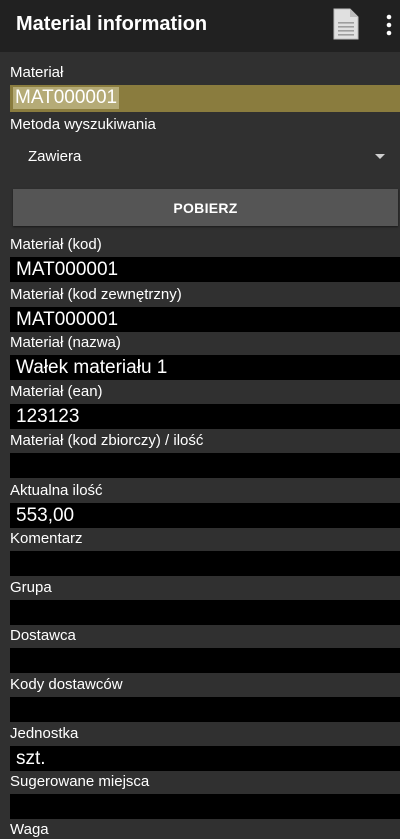  What do you see at coordinates (205, 416) in the screenshot?
I see `ean-field: 123123` at bounding box center [205, 416].